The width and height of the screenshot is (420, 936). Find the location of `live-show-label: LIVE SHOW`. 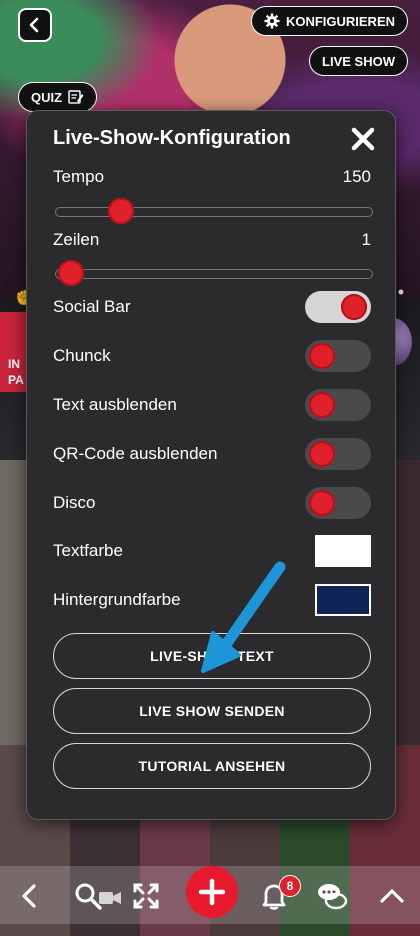

live-show-label: LIVE SHOW is located at coordinates (358, 61).